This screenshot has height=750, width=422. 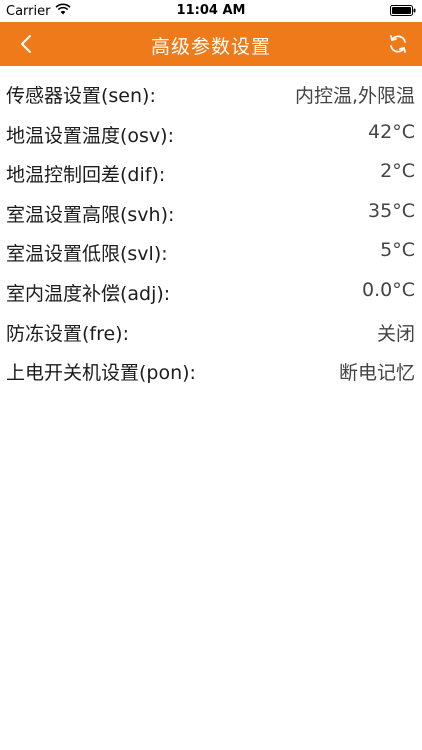 What do you see at coordinates (391, 131) in the screenshot?
I see `setting-value: 42°C` at bounding box center [391, 131].